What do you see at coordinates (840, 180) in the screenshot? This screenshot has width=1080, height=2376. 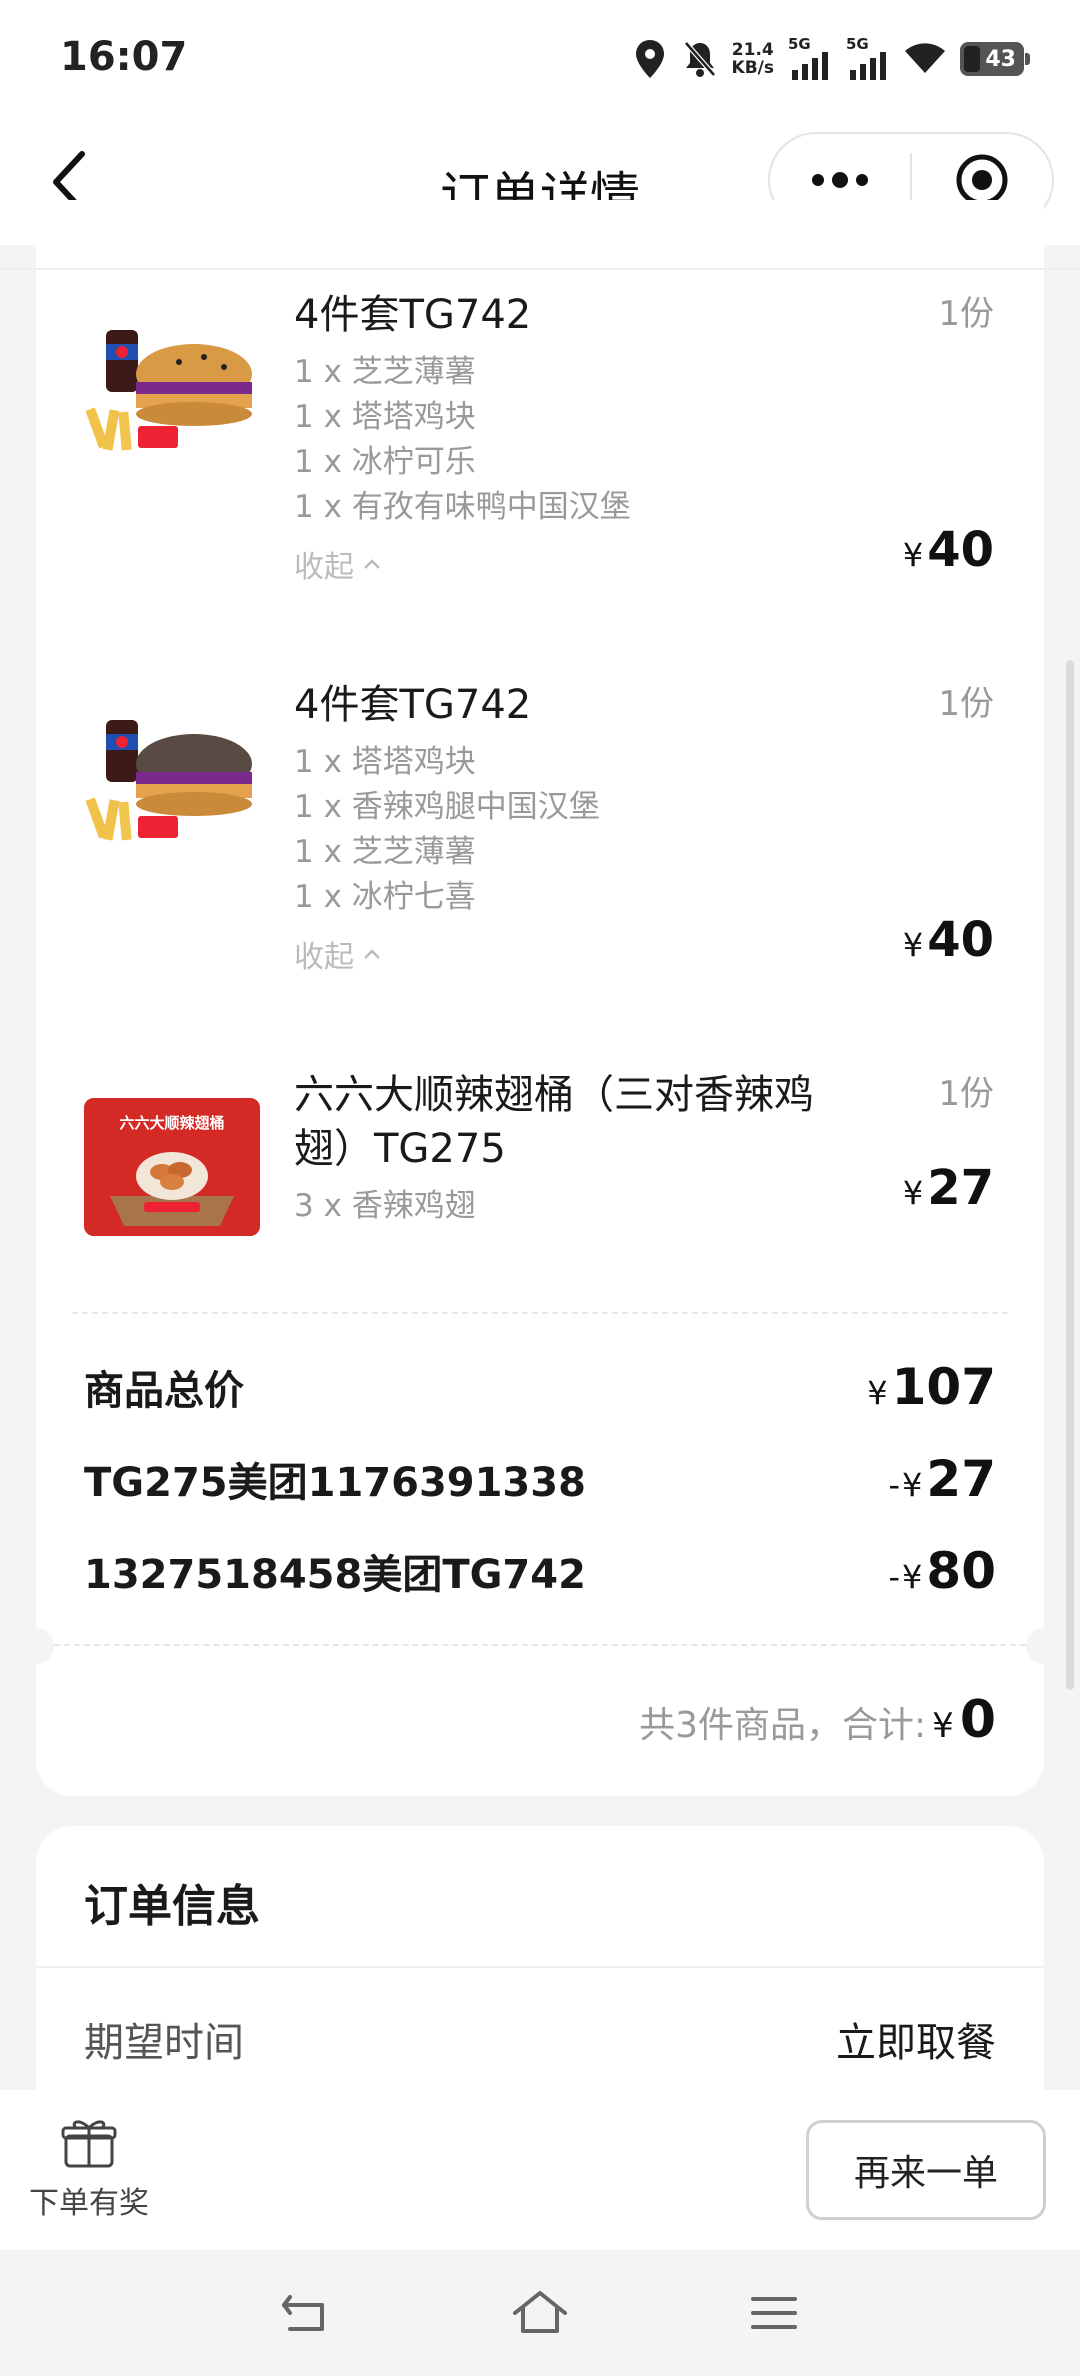 I see `more-dots-icon` at bounding box center [840, 180].